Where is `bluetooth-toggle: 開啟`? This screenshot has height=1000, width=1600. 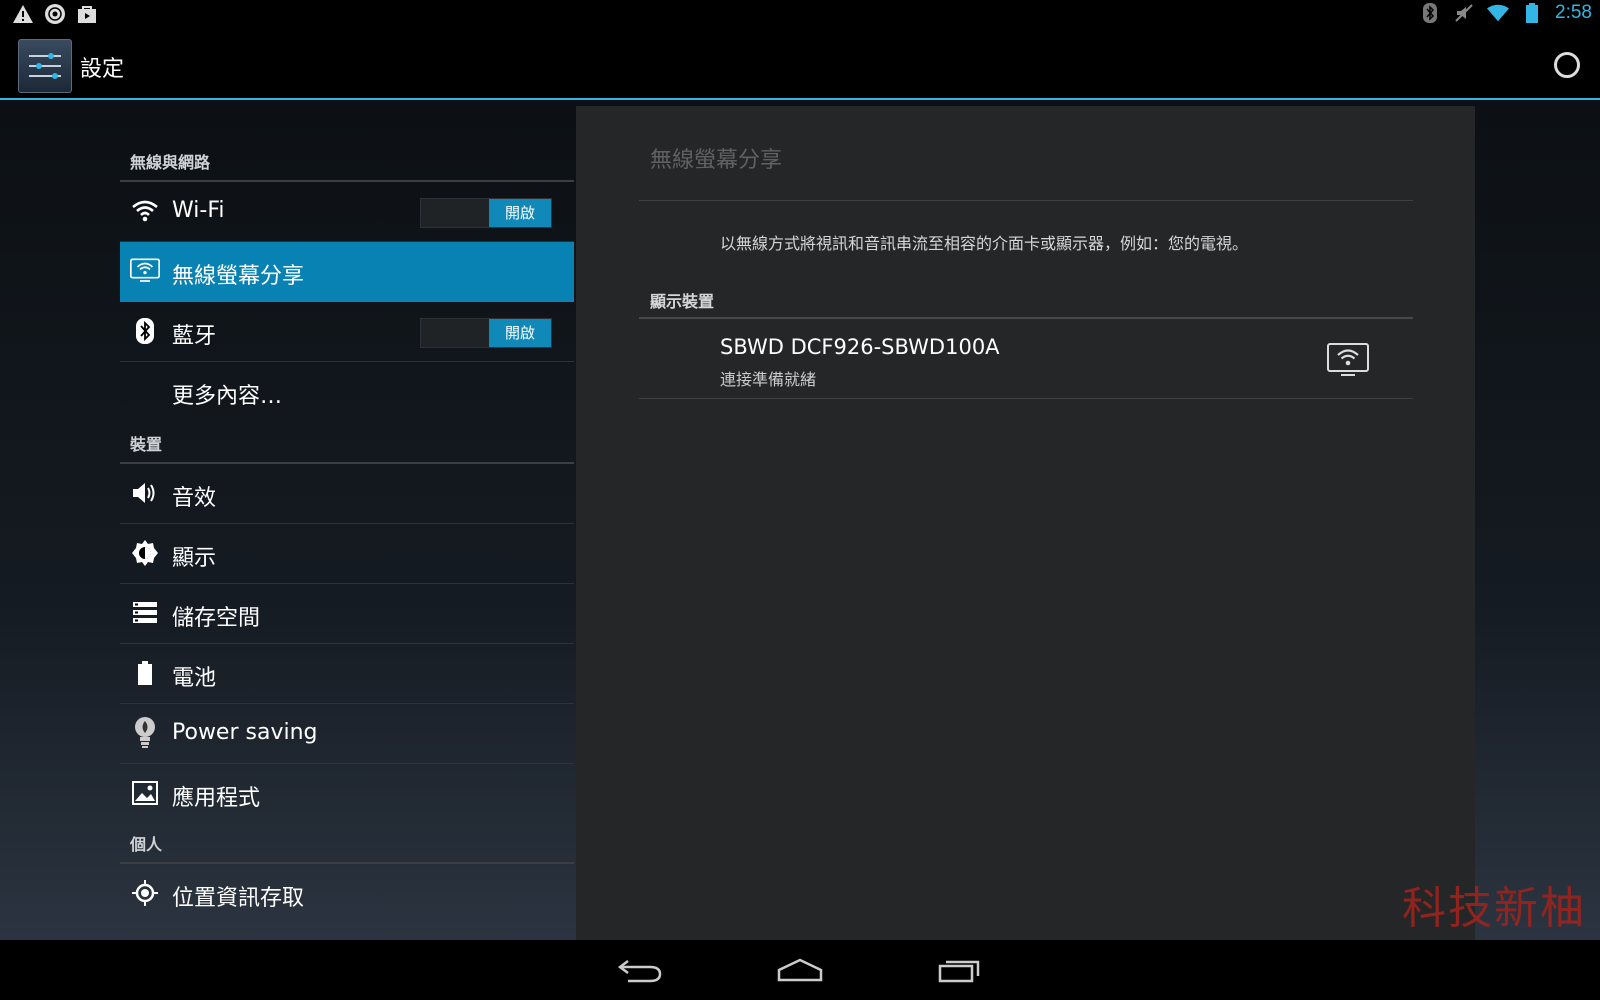
bluetooth-toggle: 開啟 is located at coordinates (486, 333).